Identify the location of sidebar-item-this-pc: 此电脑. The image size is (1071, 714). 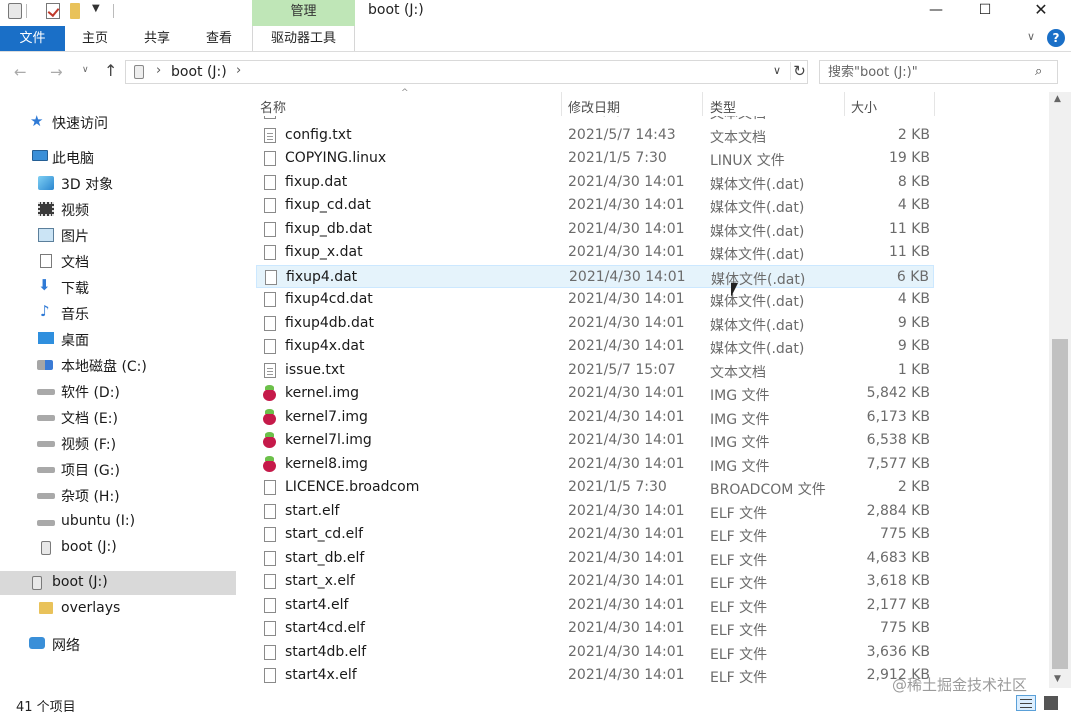
(118, 157).